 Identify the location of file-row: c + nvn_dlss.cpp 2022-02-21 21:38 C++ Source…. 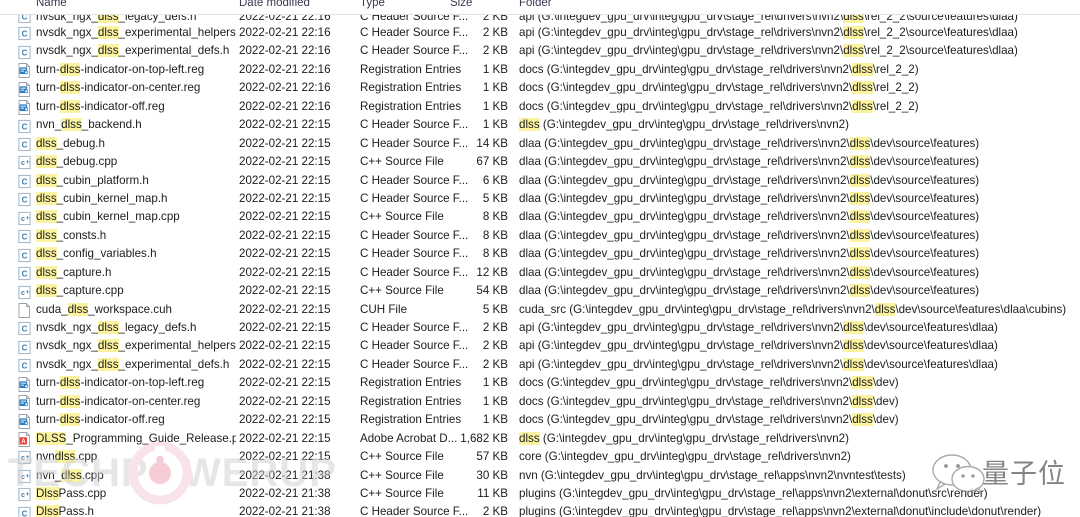
(540, 476).